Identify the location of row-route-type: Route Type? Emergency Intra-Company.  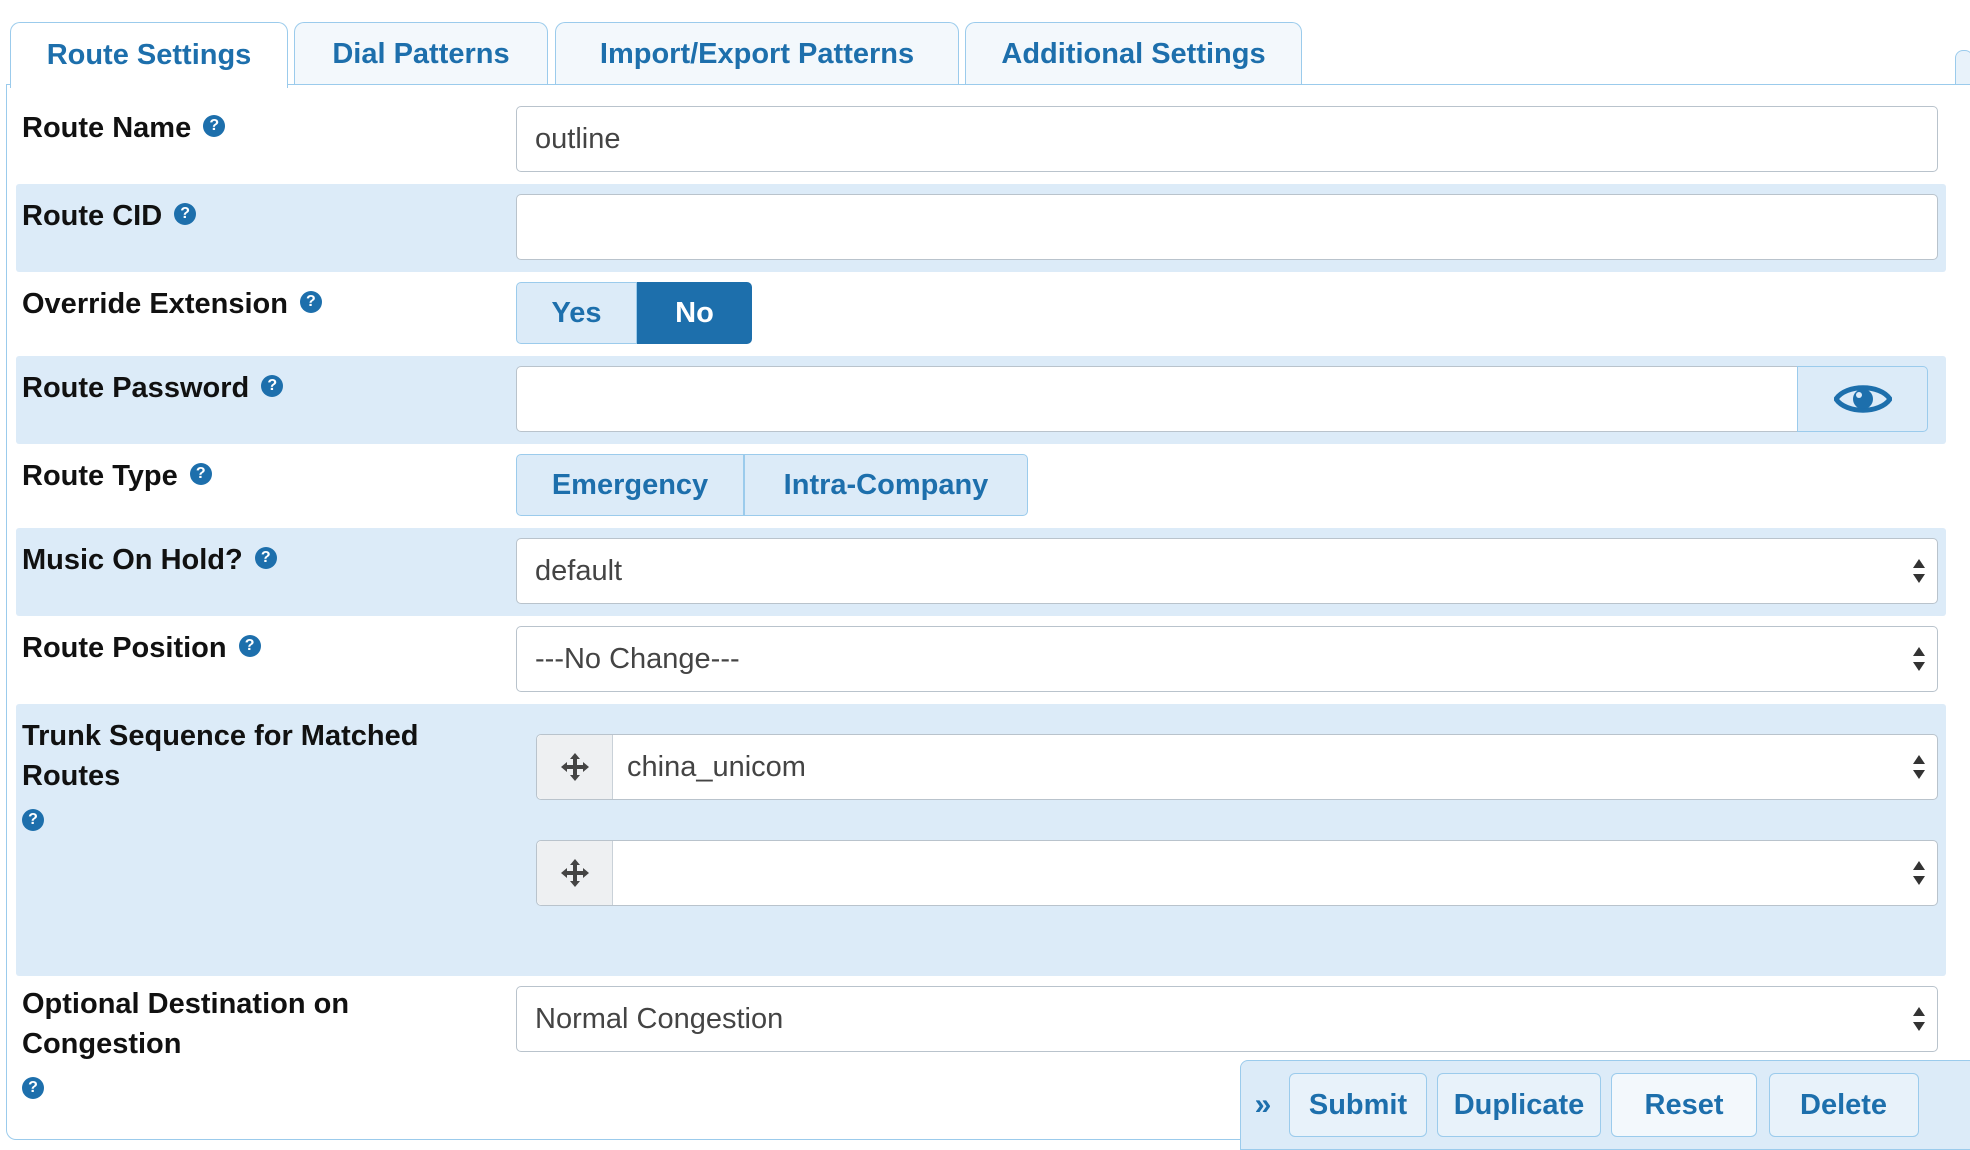
(981, 486).